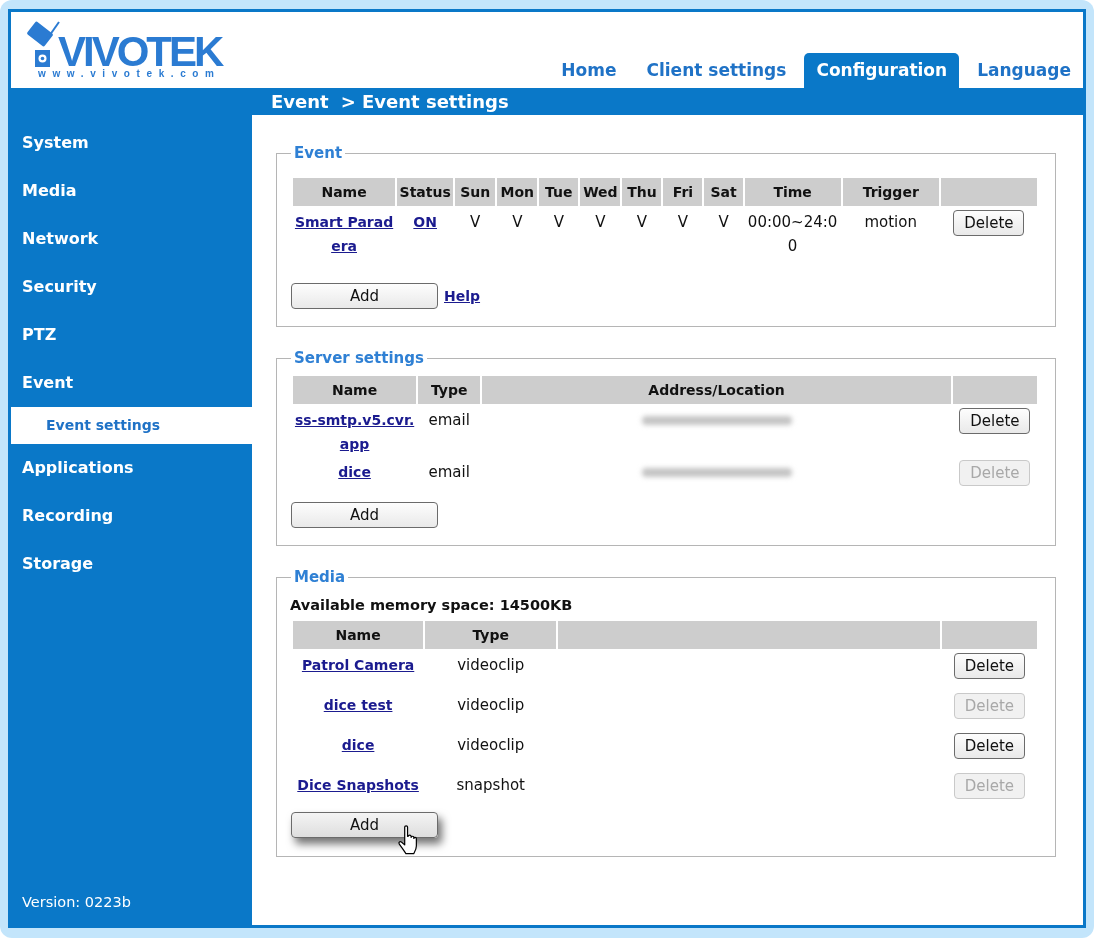 The height and width of the screenshot is (938, 1094). I want to click on sidebar-item: Network, so click(131, 239).